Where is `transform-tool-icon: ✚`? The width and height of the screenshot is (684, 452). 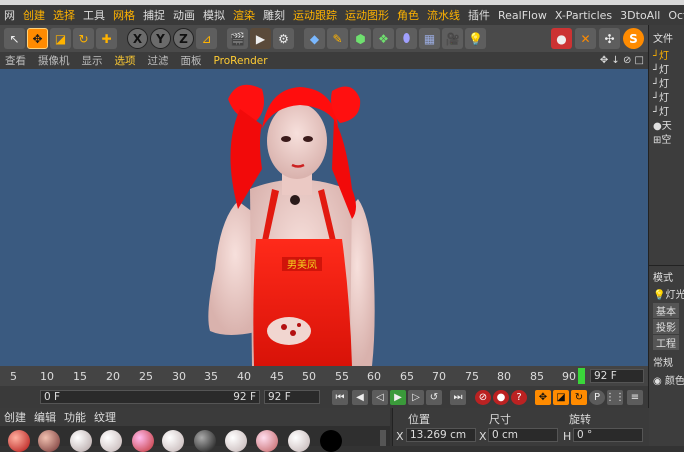 transform-tool-icon: ✚ is located at coordinates (106, 38).